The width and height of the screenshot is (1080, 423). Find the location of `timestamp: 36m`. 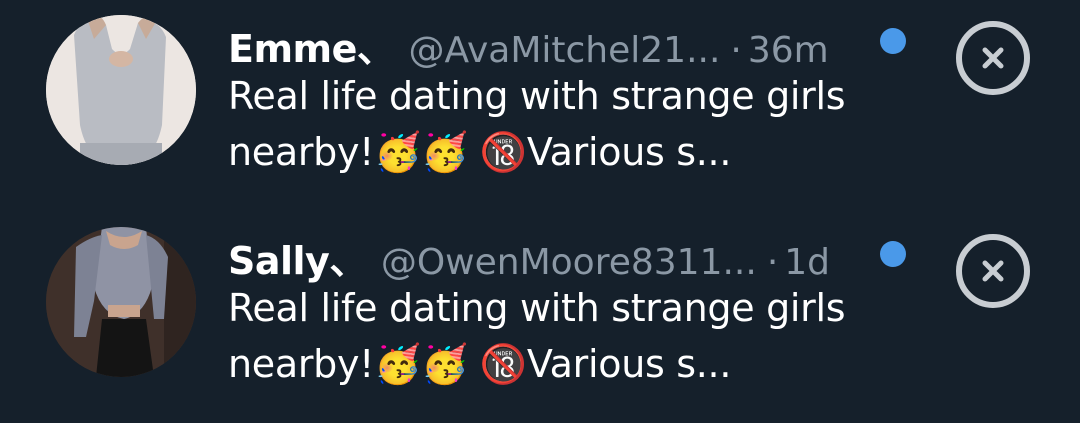

timestamp: 36m is located at coordinates (788, 50).